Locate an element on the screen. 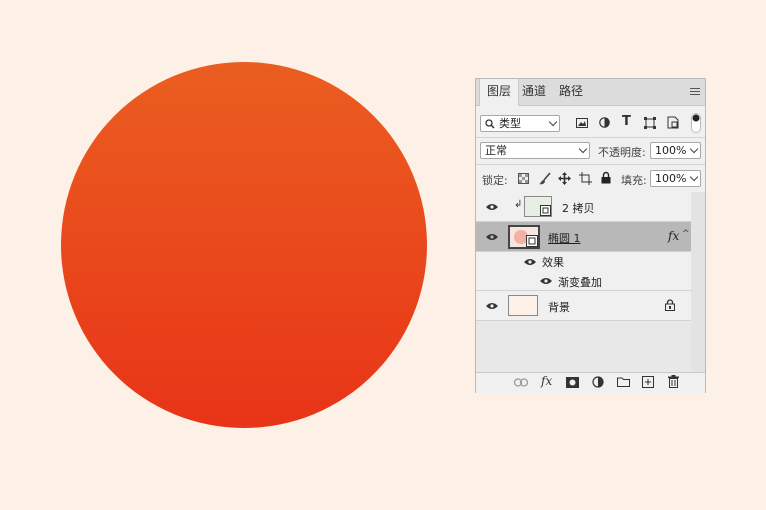 The height and width of the screenshot is (510, 766). opacity-label: 不透明度: is located at coordinates (622, 152).